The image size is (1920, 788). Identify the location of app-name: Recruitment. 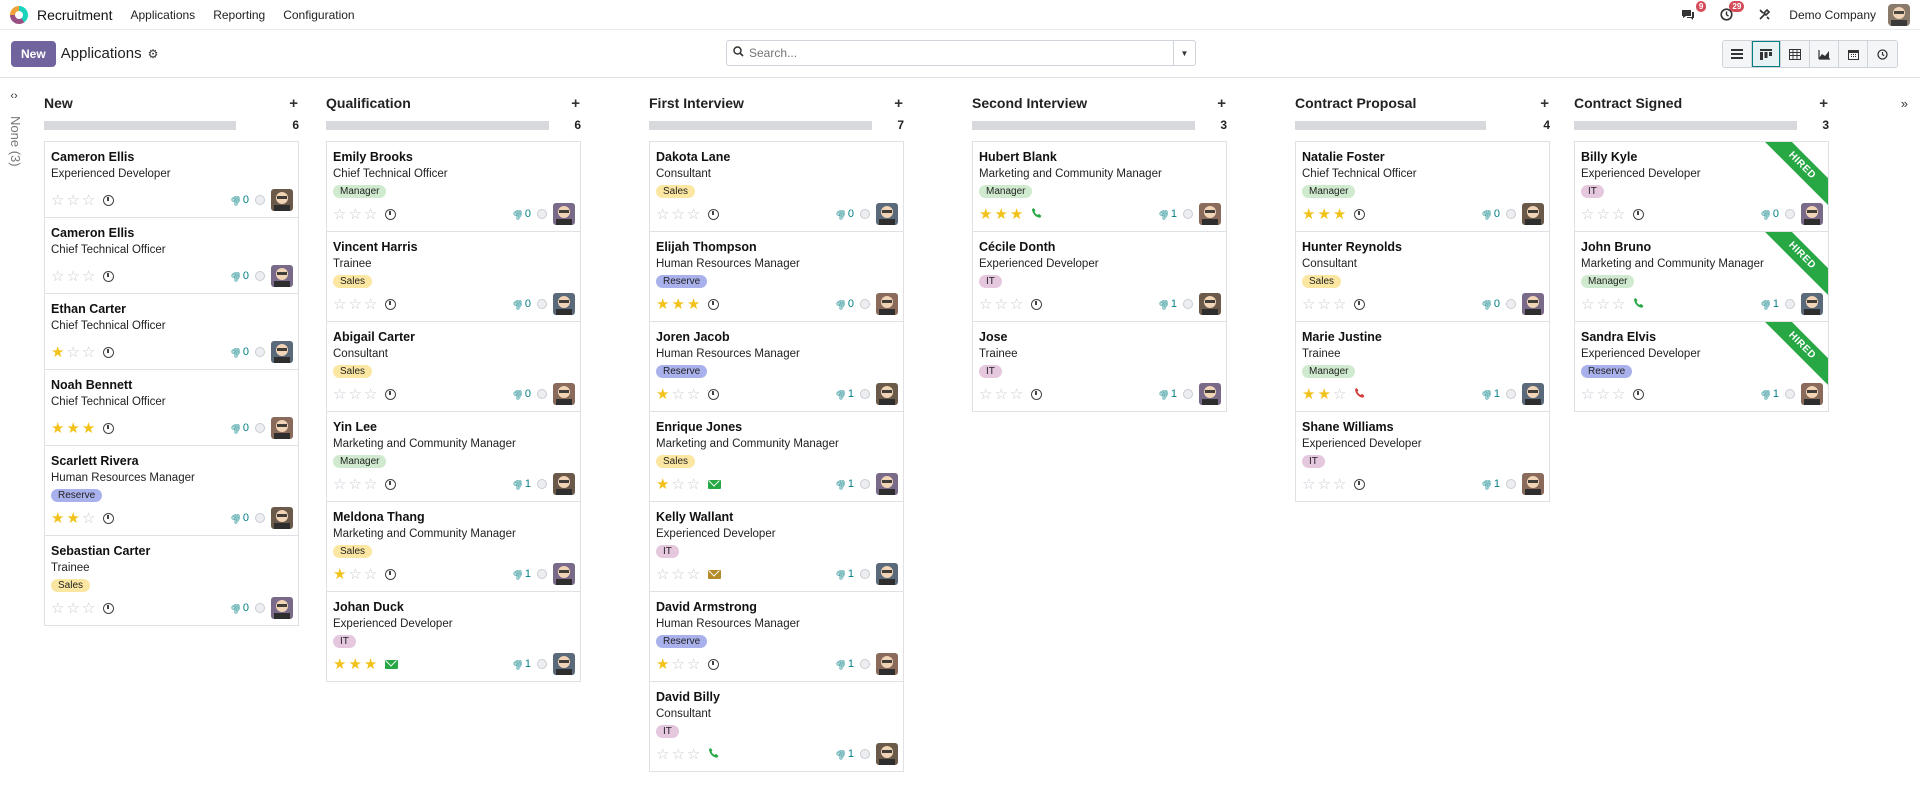
(74, 15).